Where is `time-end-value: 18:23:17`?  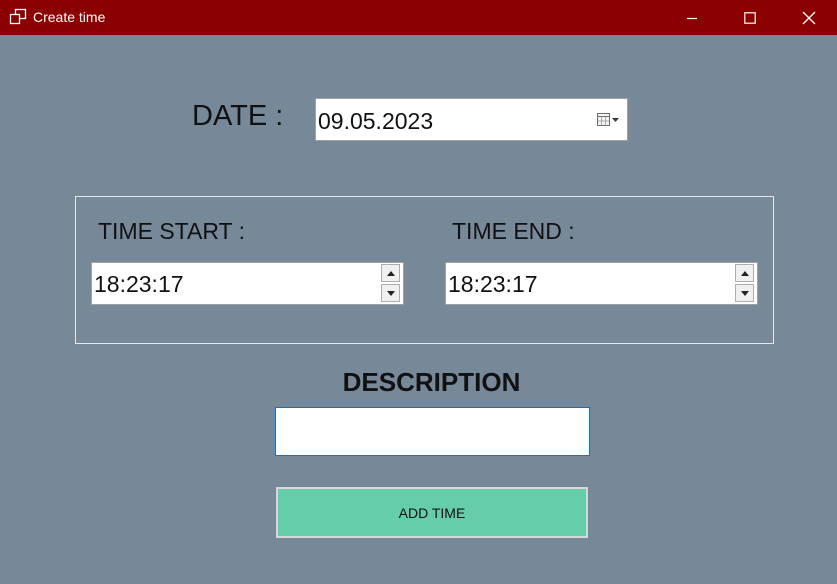
time-end-value: 18:23:17 is located at coordinates (493, 284).